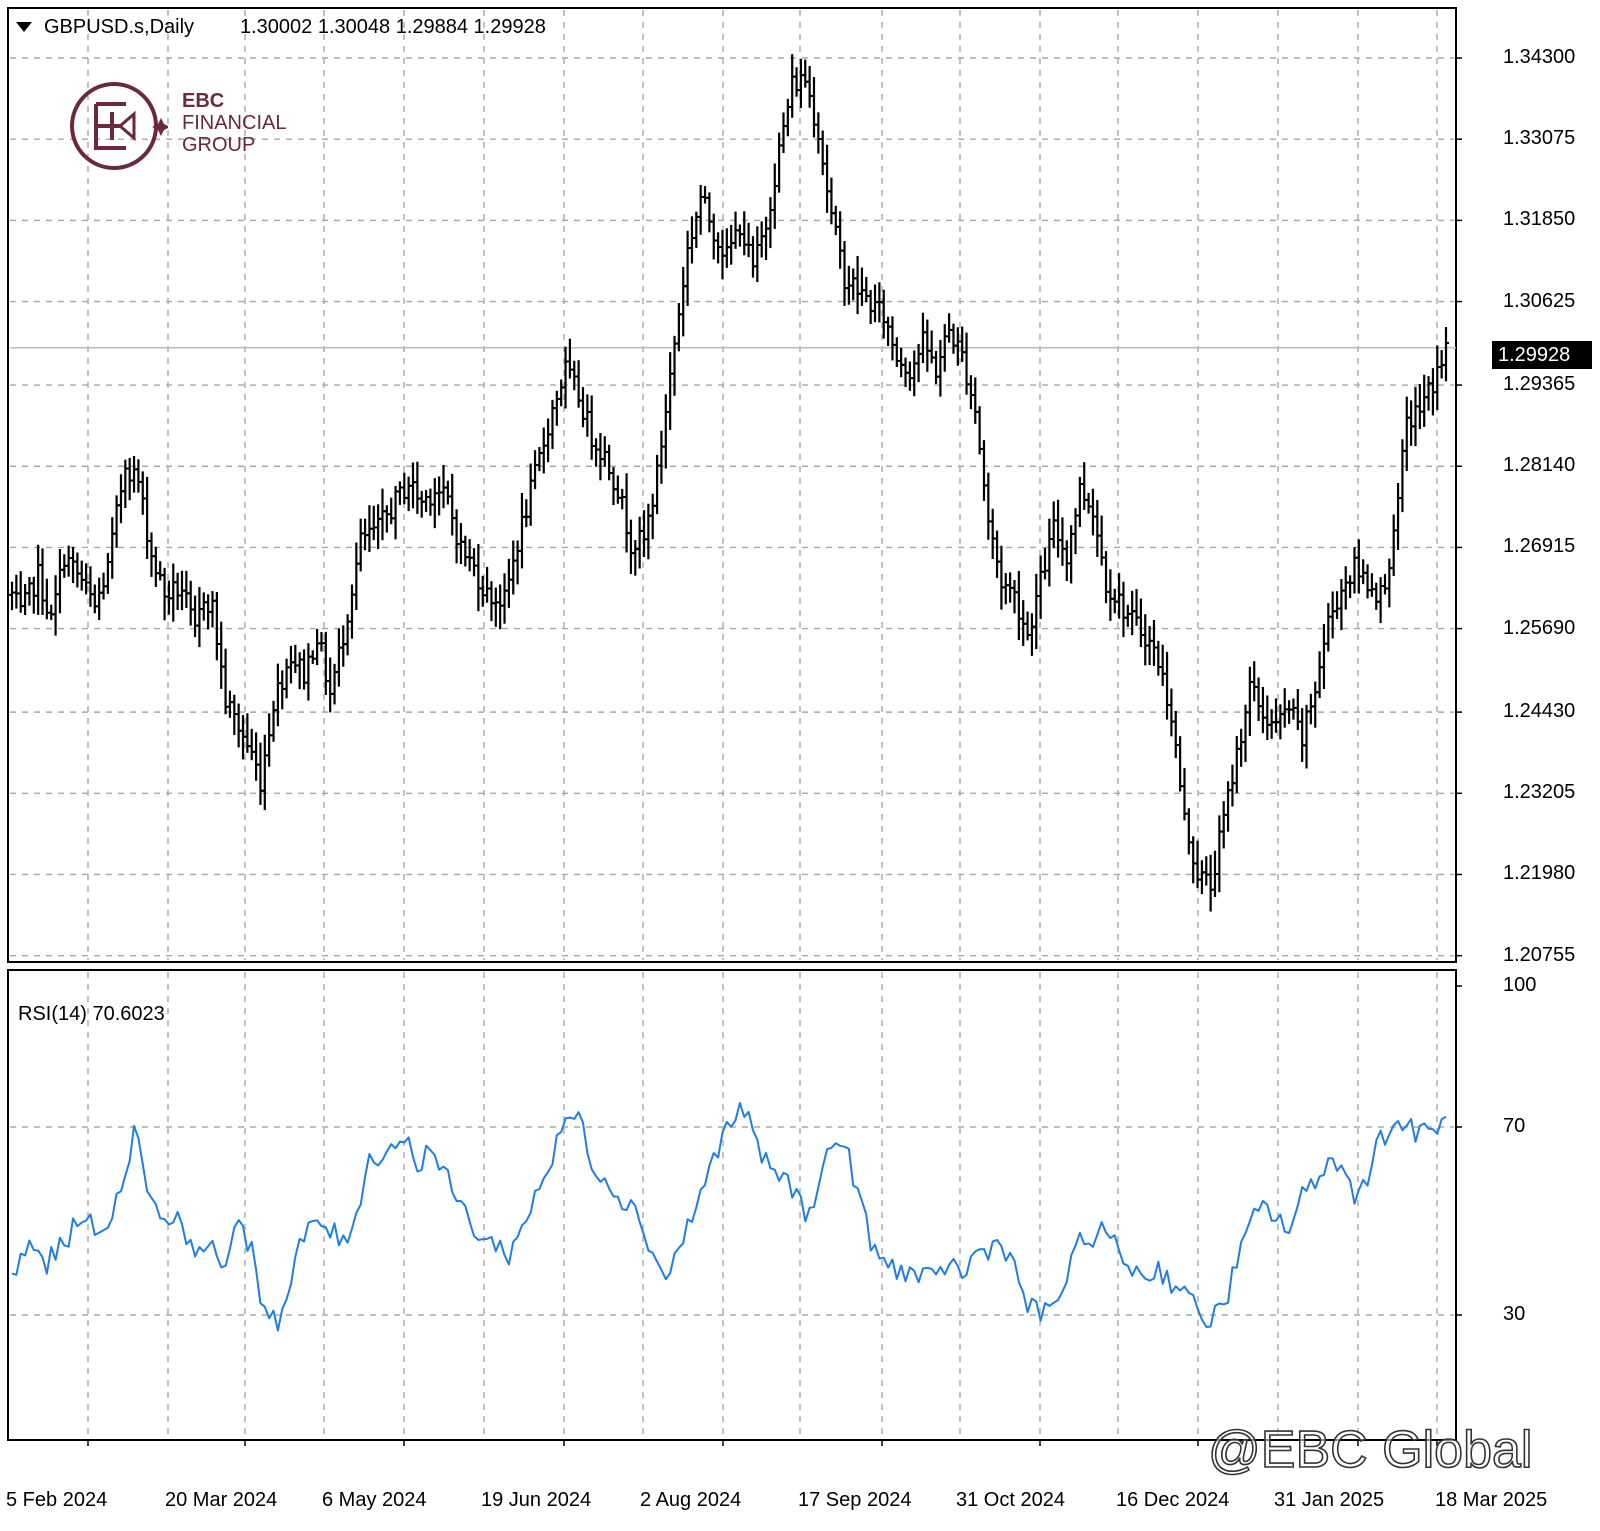 The image size is (1600, 1531). I want to click on price-tick-label: 1.20755, so click(1539, 954).